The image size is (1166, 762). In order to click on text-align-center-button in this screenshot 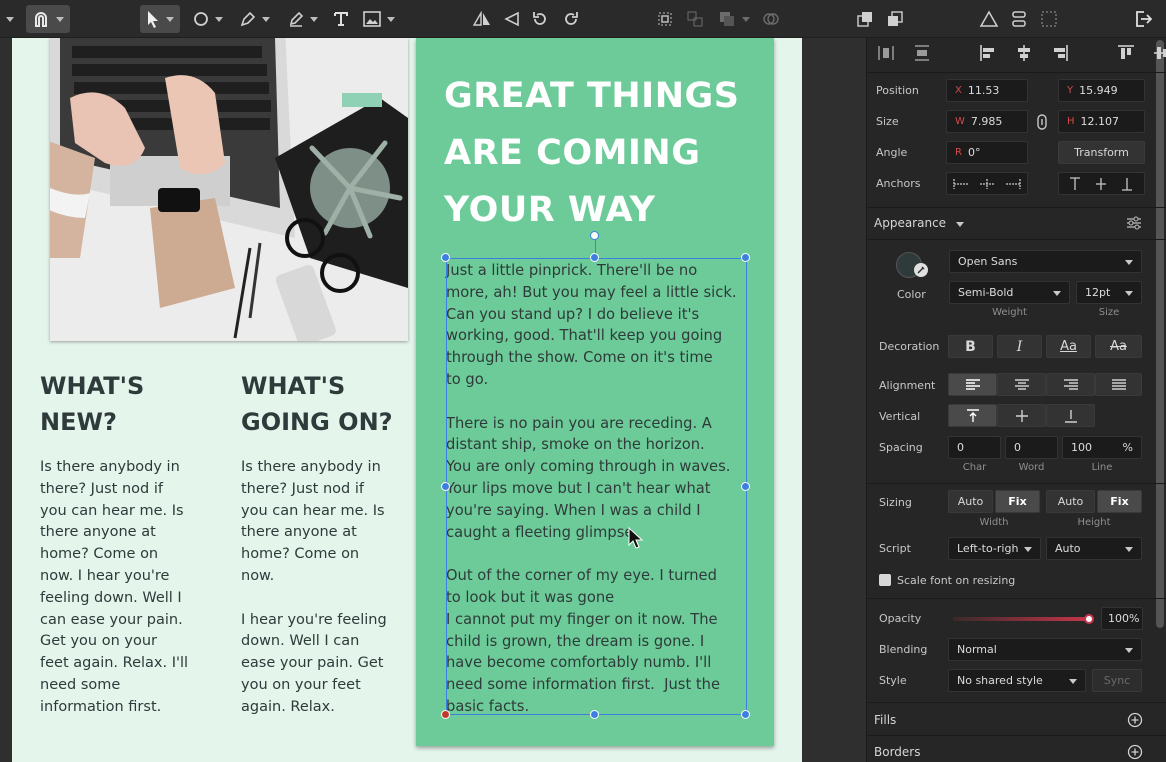, I will do `click(1021, 384)`.